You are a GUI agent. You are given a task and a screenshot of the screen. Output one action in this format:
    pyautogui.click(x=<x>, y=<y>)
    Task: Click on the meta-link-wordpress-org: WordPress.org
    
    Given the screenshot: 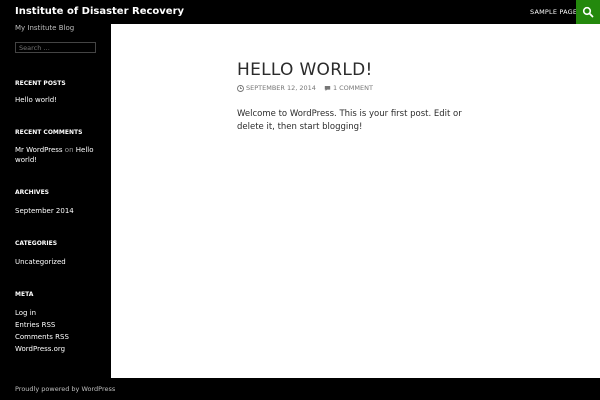 What is the action you would take?
    pyautogui.click(x=40, y=349)
    